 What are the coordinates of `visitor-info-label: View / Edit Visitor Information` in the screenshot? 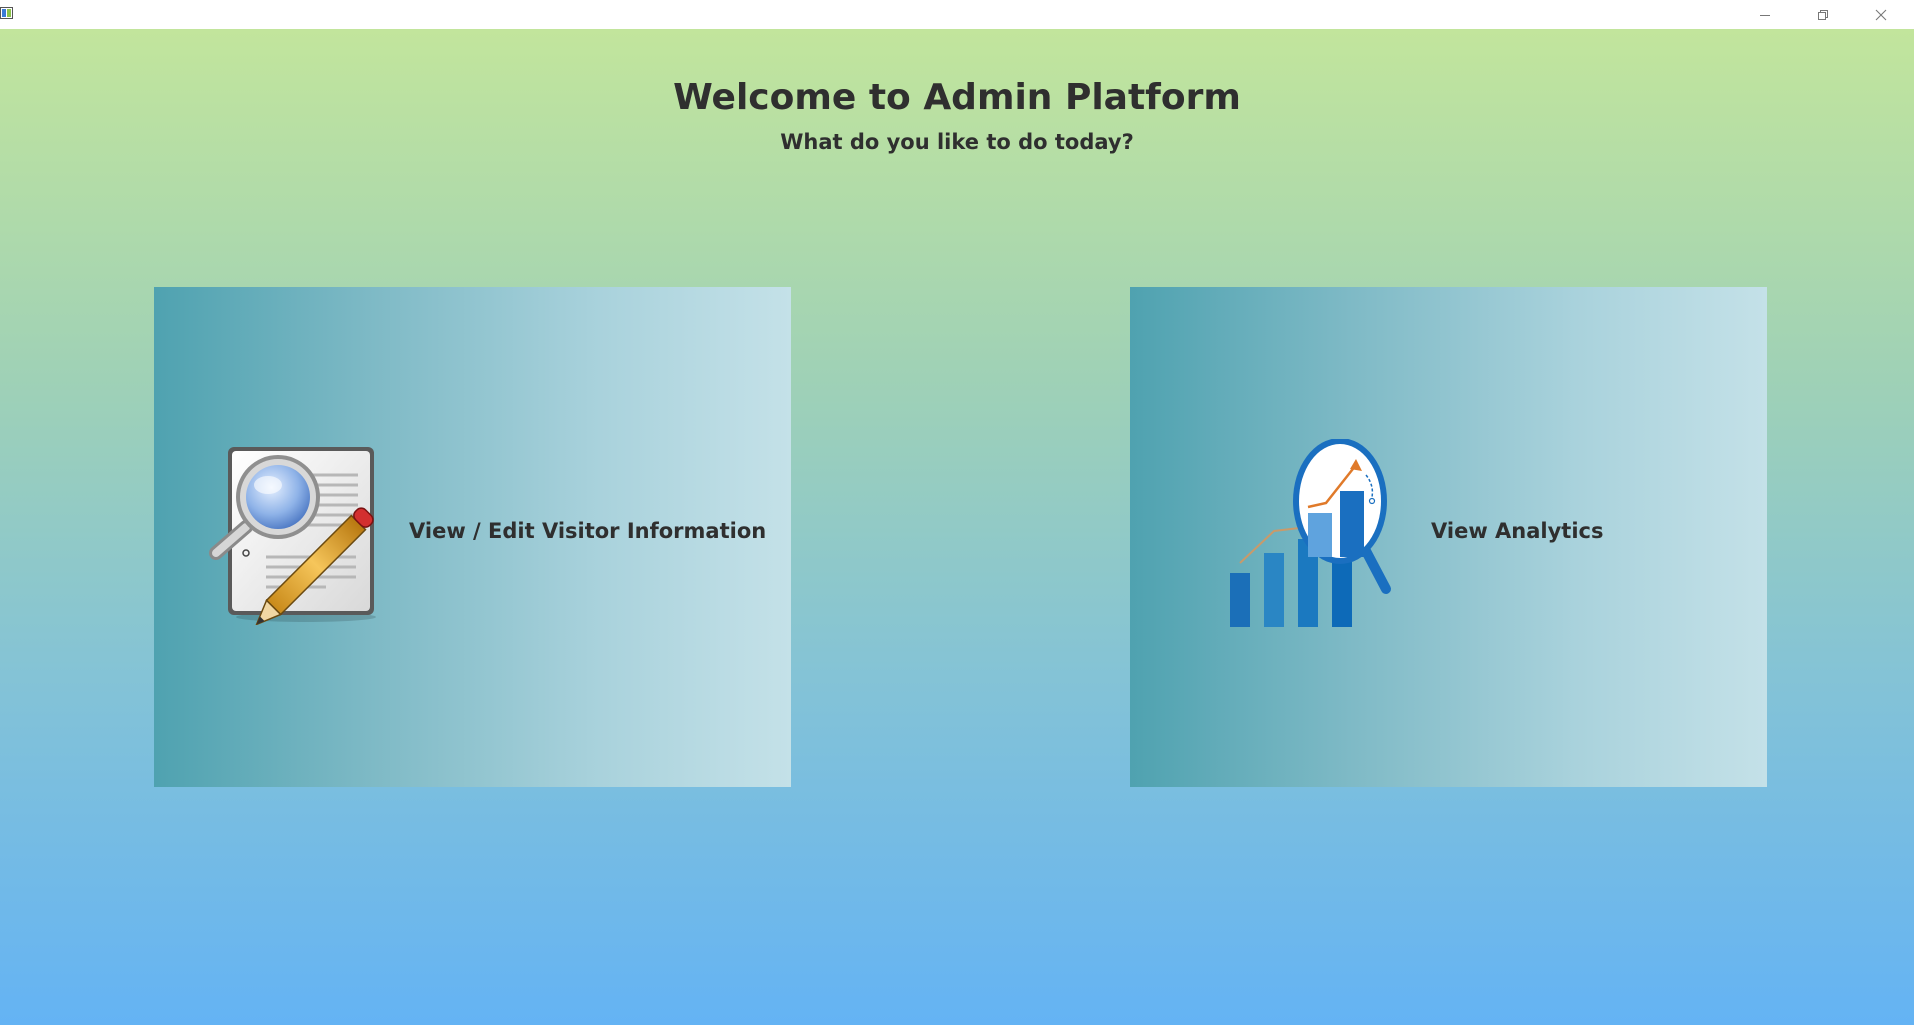 It's located at (588, 531).